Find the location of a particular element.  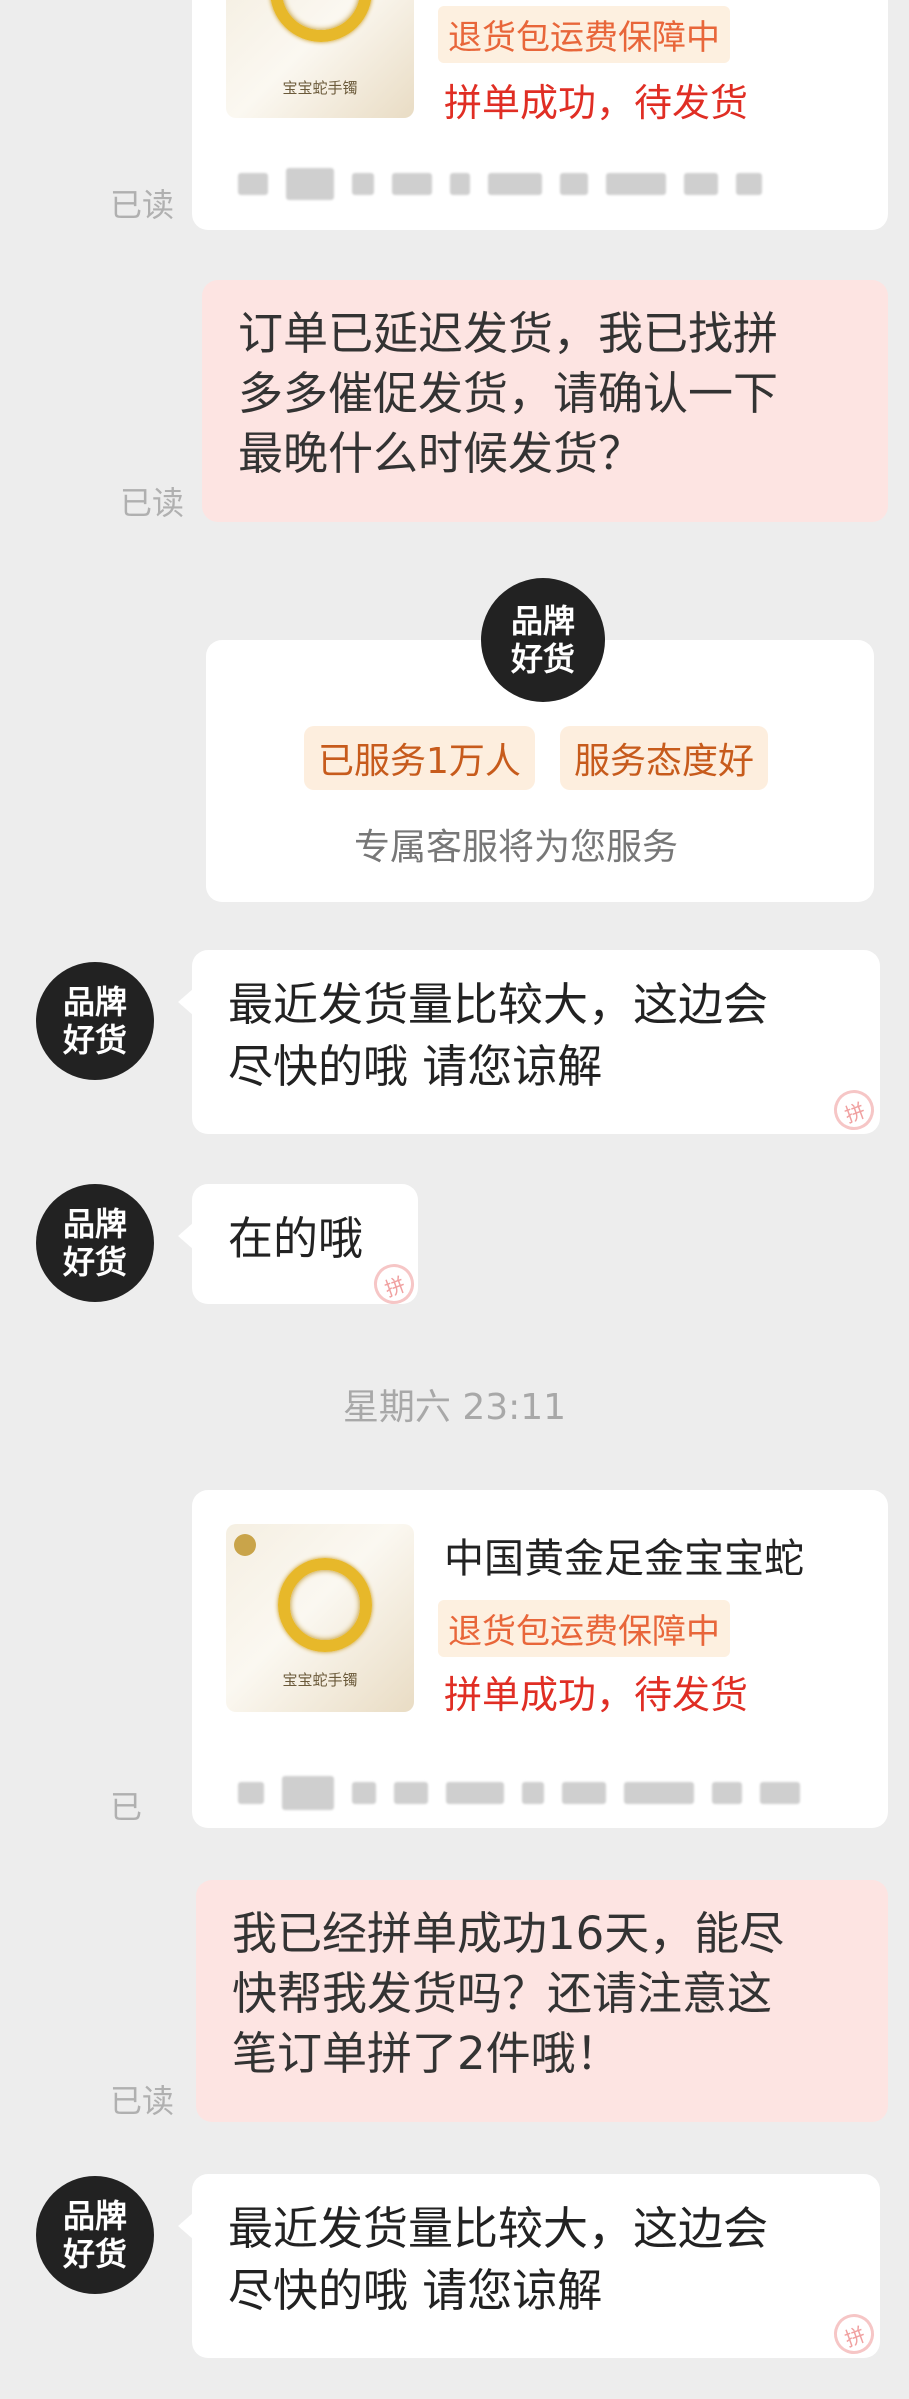

sent-message: 我已经拼单成功16天，能尽 快帮我发货吗？还请注意这 笔订单拼了2件哦！ is located at coordinates (542, 2001).